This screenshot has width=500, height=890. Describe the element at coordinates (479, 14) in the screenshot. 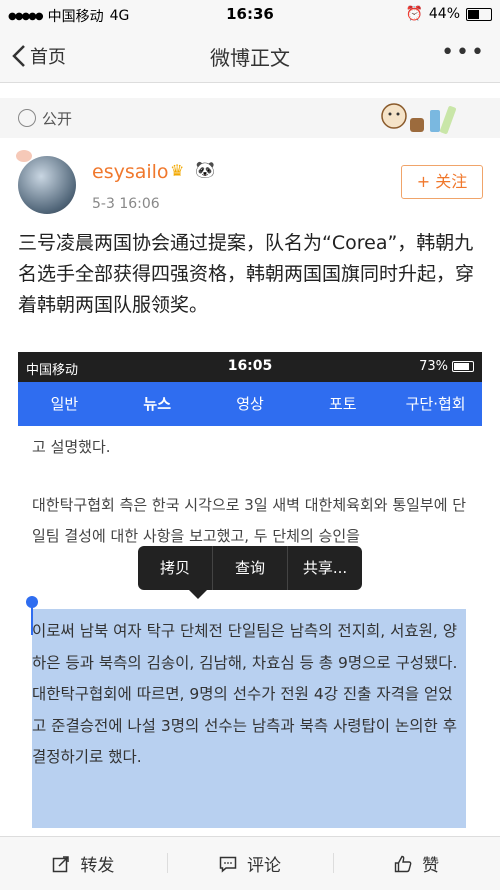

I see `battery-icon` at that location.